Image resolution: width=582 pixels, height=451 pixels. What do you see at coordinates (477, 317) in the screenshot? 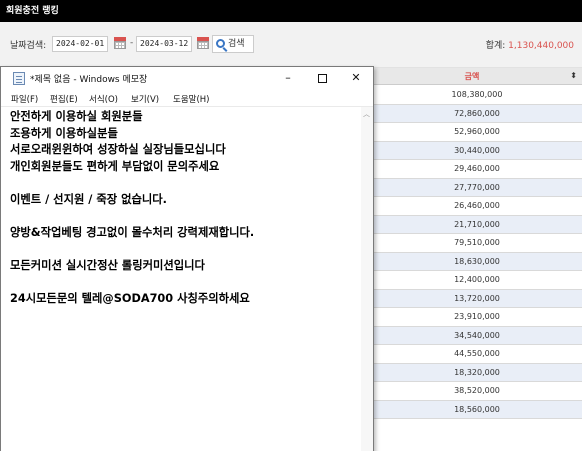
I see `table-row: 23,910,000` at bounding box center [477, 317].